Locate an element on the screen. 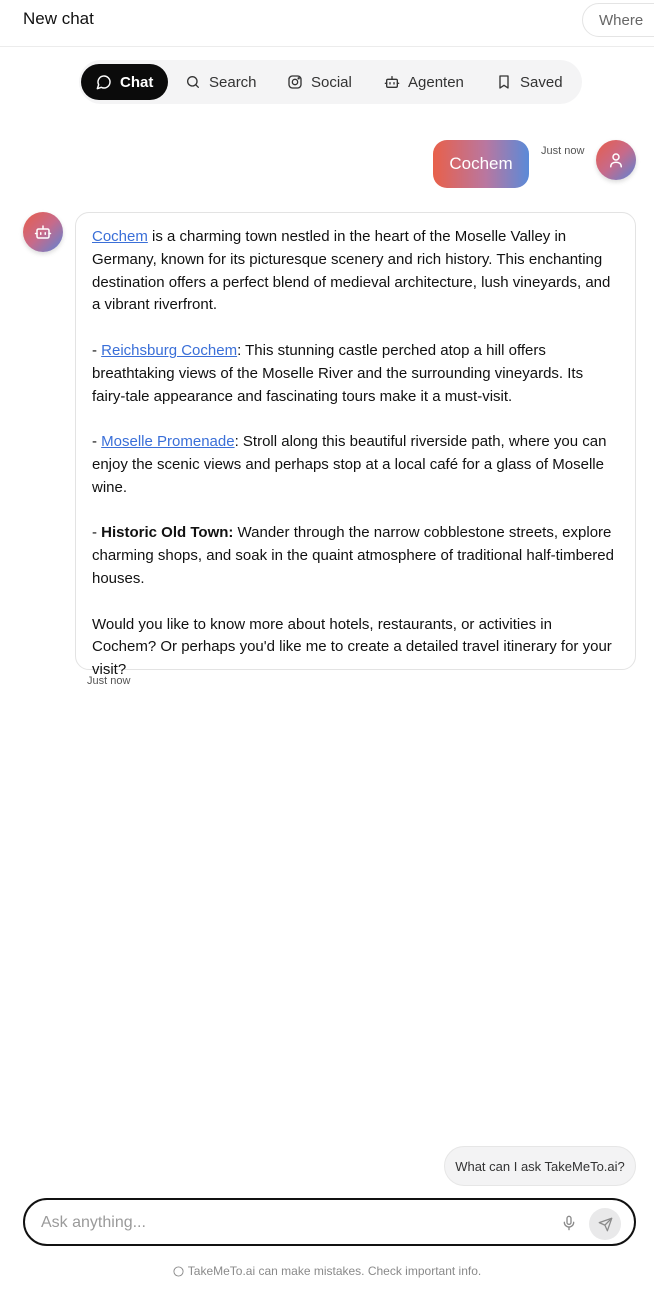 This screenshot has height=1289, width=654. tab-chat: Chat is located at coordinates (125, 82).